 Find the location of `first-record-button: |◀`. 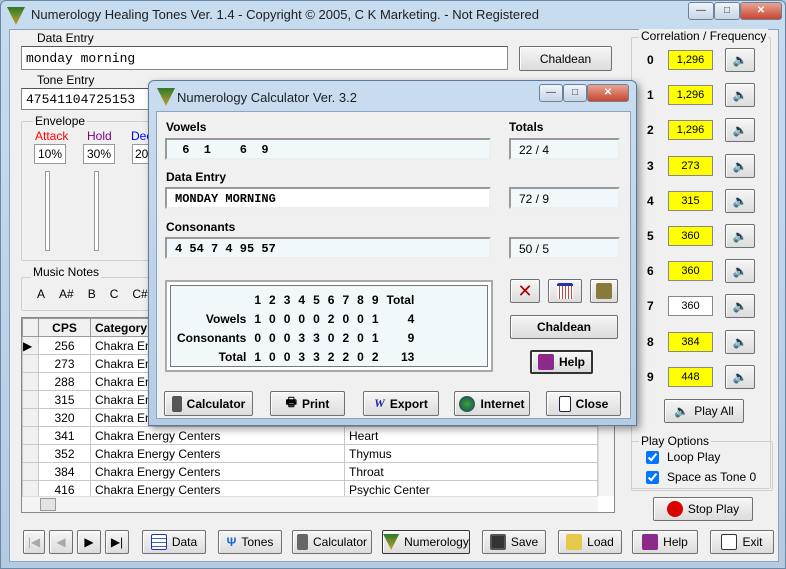

first-record-button: |◀ is located at coordinates (34, 542).